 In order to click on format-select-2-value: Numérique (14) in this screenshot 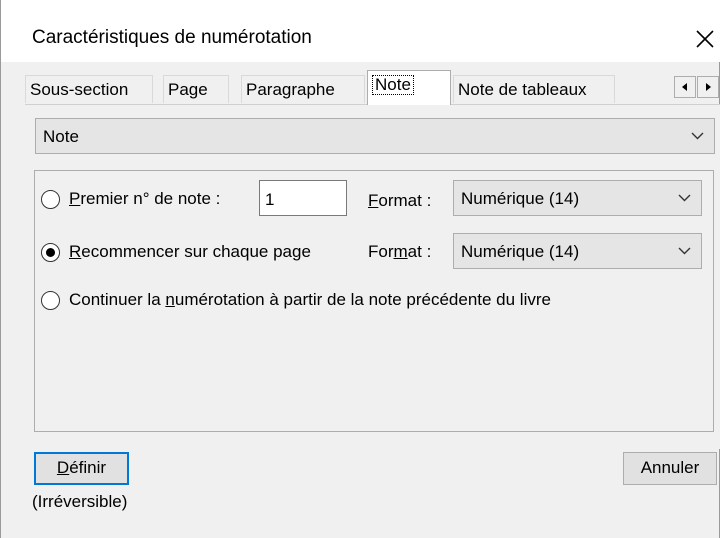, I will do `click(520, 251)`.